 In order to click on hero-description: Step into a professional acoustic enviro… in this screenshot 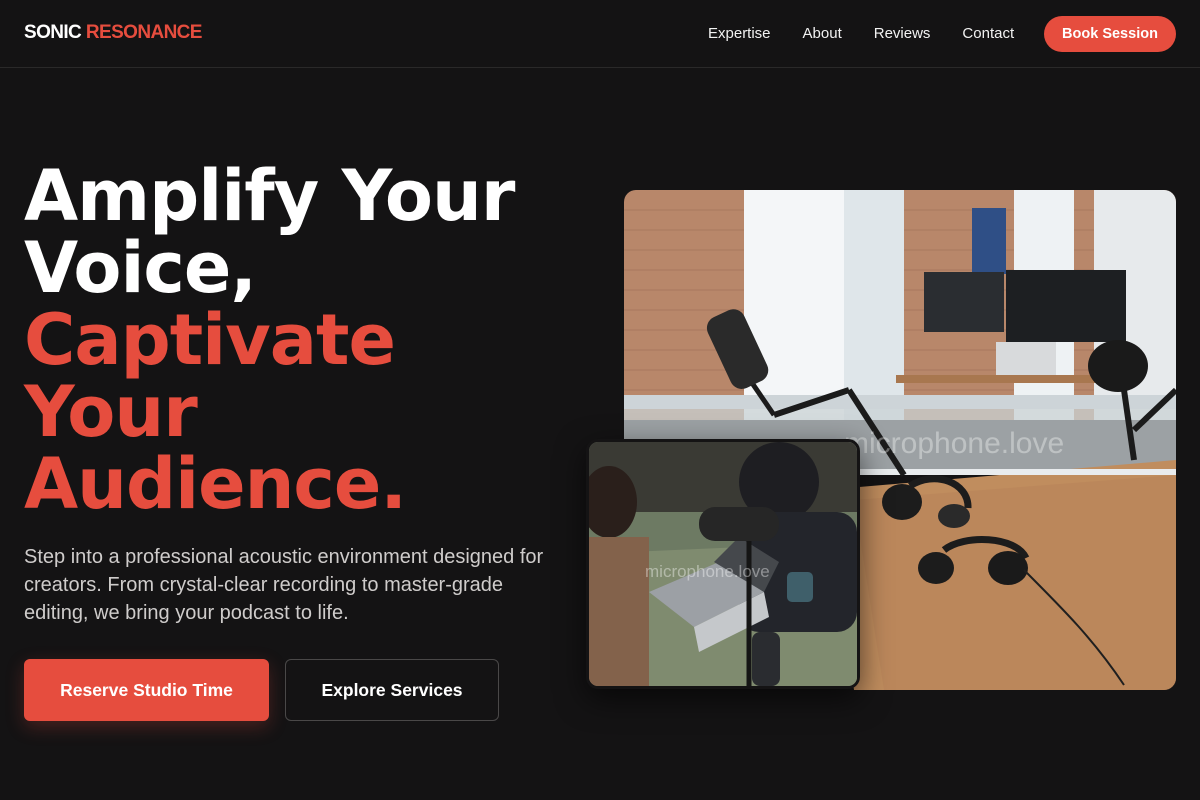, I will do `click(284, 585)`.